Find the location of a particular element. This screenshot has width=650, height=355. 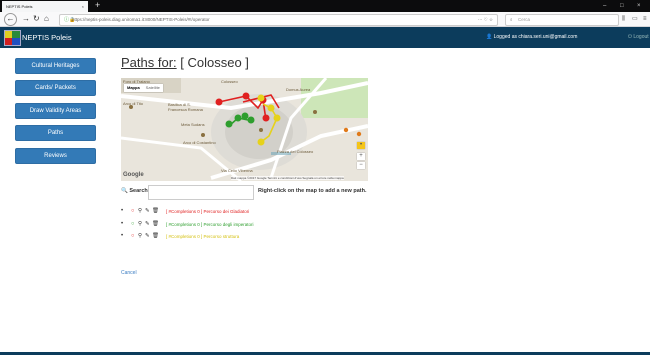

map-label: Colosseo is located at coordinates (229, 81).